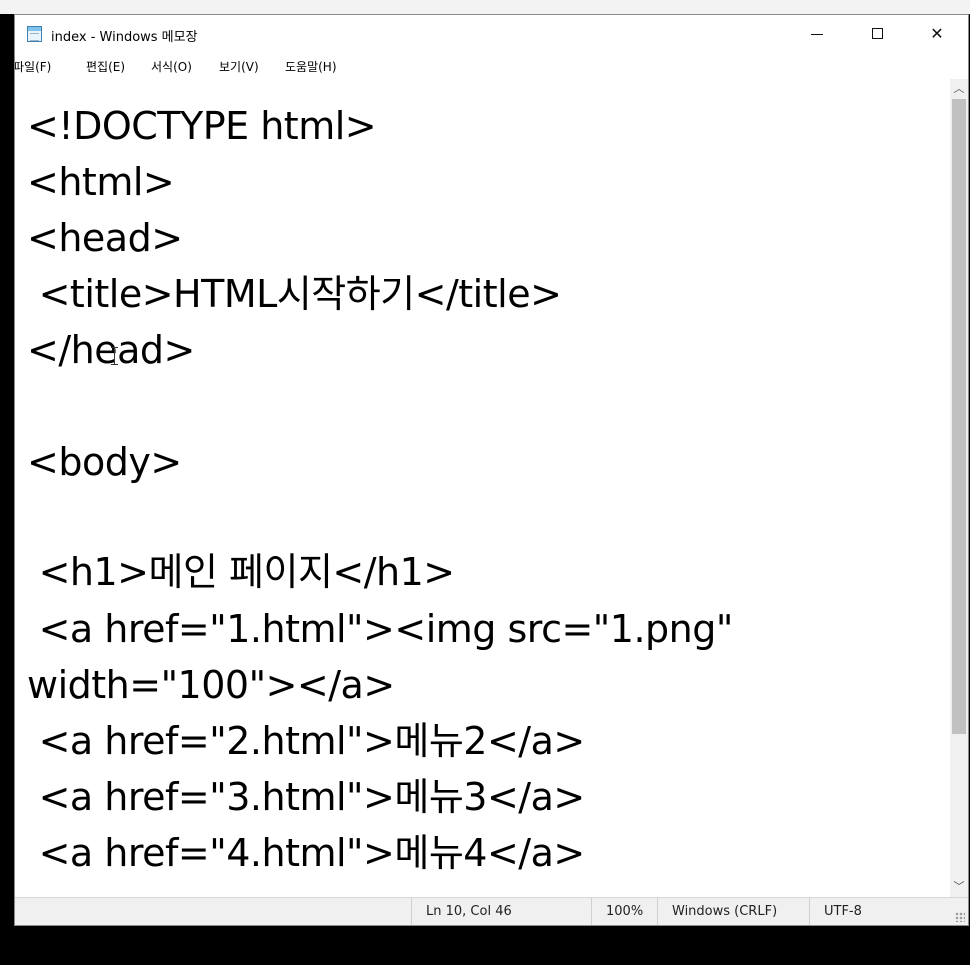  Describe the element at coordinates (171, 66) in the screenshot. I see `menu-format: 서식(O)` at that location.